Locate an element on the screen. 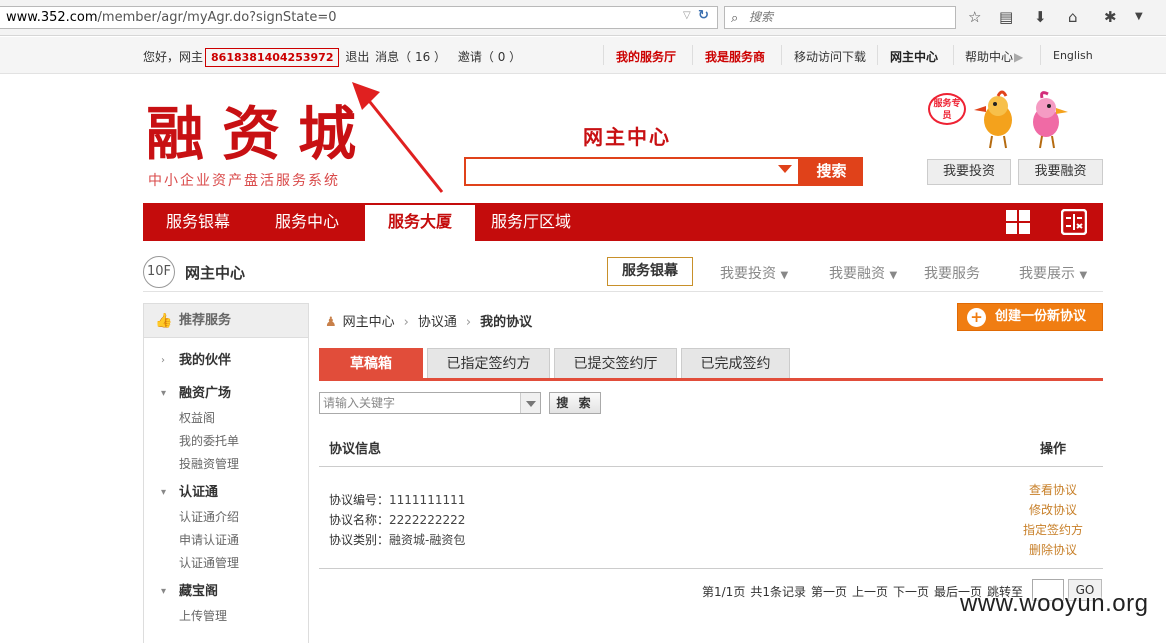 This screenshot has height=643, width=1166. sidebar-item-cert-intro: 认证通介绍 is located at coordinates (226, 517).